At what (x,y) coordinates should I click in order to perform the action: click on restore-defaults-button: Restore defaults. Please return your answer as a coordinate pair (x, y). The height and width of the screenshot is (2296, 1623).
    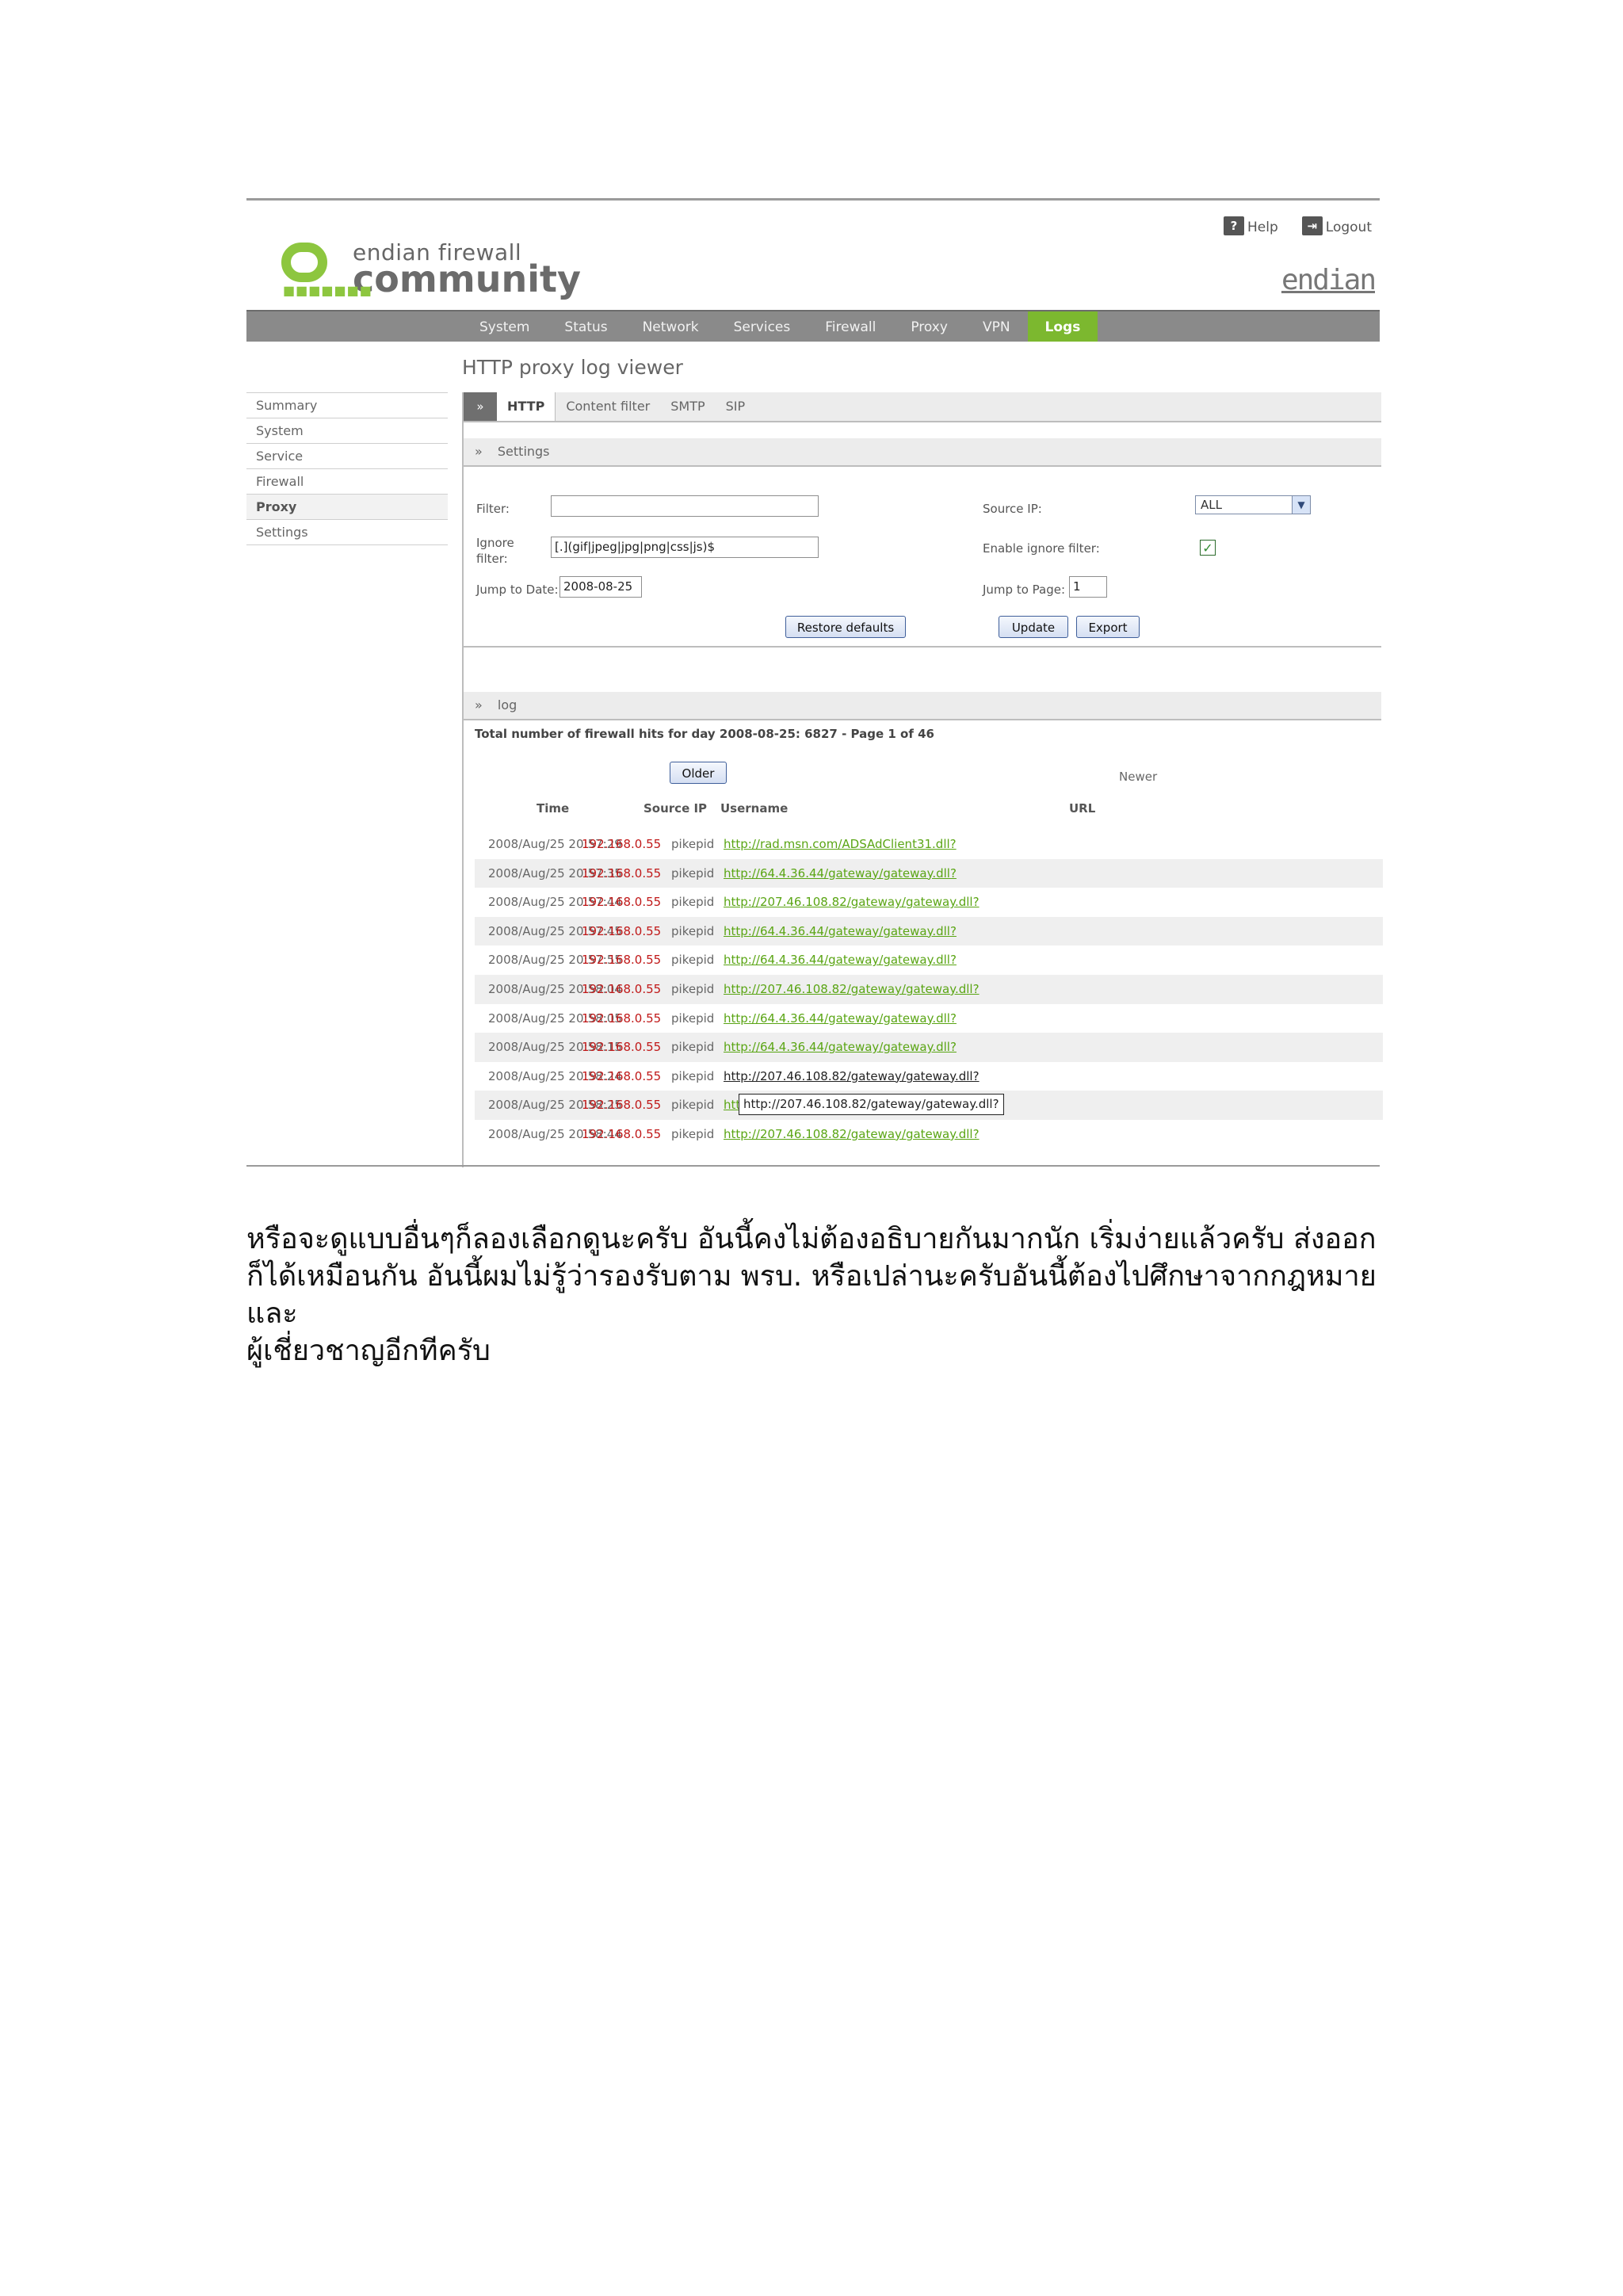
    Looking at the image, I should click on (845, 627).